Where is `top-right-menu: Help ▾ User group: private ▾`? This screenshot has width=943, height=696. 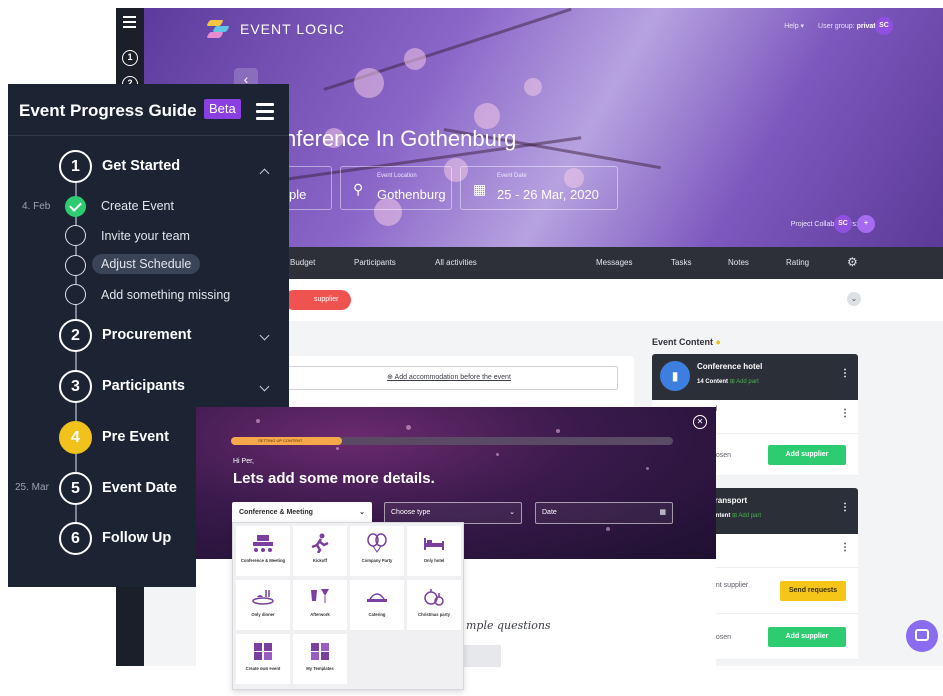 top-right-menu: Help ▾ User group: private ▾ is located at coordinates (834, 26).